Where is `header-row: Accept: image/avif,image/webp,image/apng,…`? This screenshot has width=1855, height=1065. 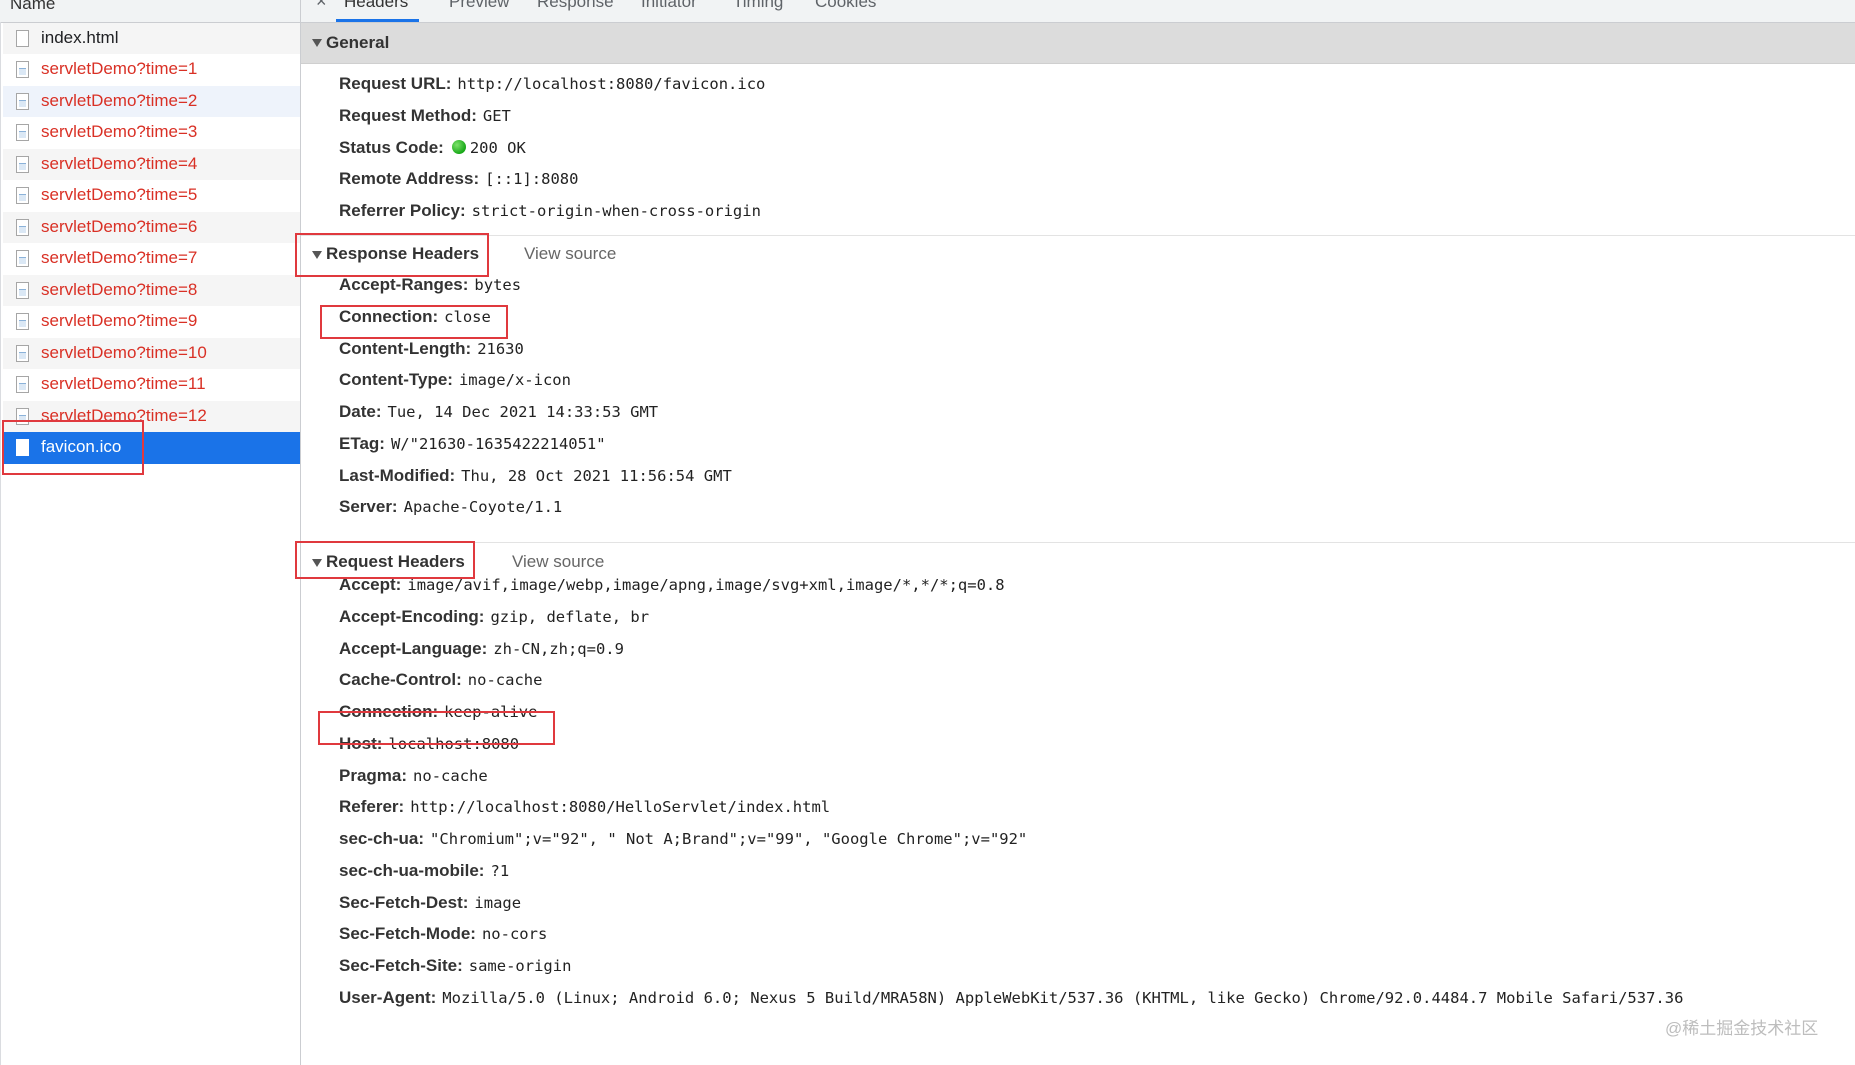 header-row: Accept: image/avif,image/webp,image/apng,… is located at coordinates (672, 585).